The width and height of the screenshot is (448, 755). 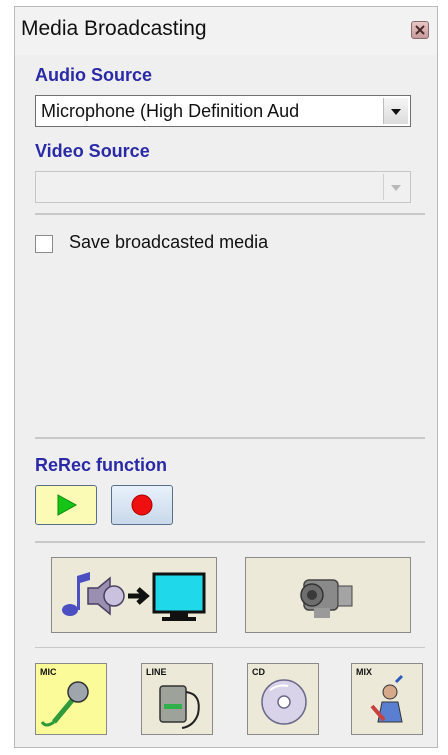 I want to click on close-icon, so click(x=420, y=30).